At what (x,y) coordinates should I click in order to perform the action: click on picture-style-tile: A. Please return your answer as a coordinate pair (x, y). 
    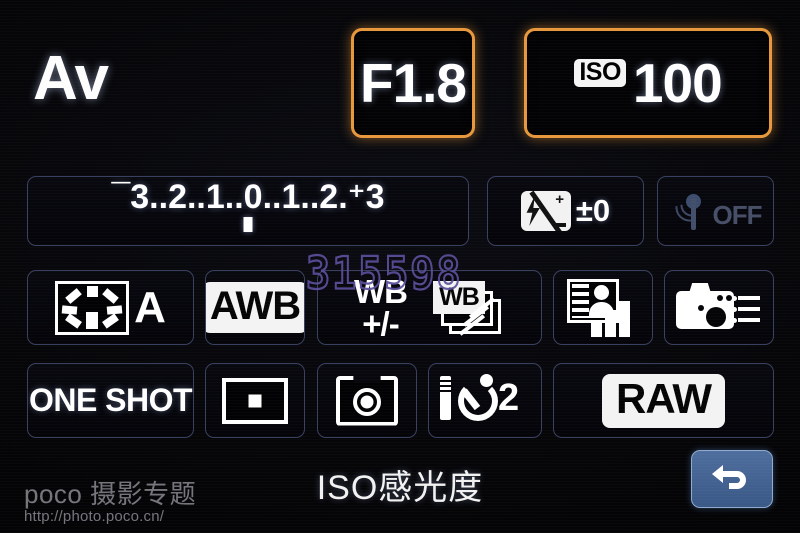
    Looking at the image, I should click on (110, 307).